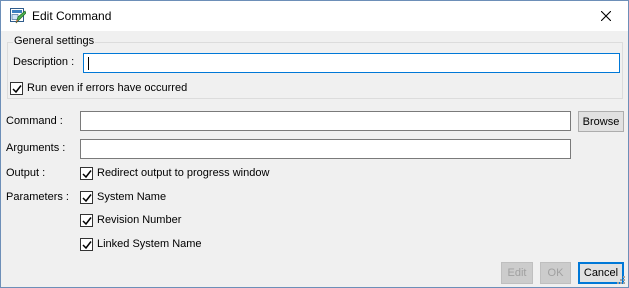 This screenshot has height=288, width=629. What do you see at coordinates (34, 121) in the screenshot?
I see `command-label: Command :` at bounding box center [34, 121].